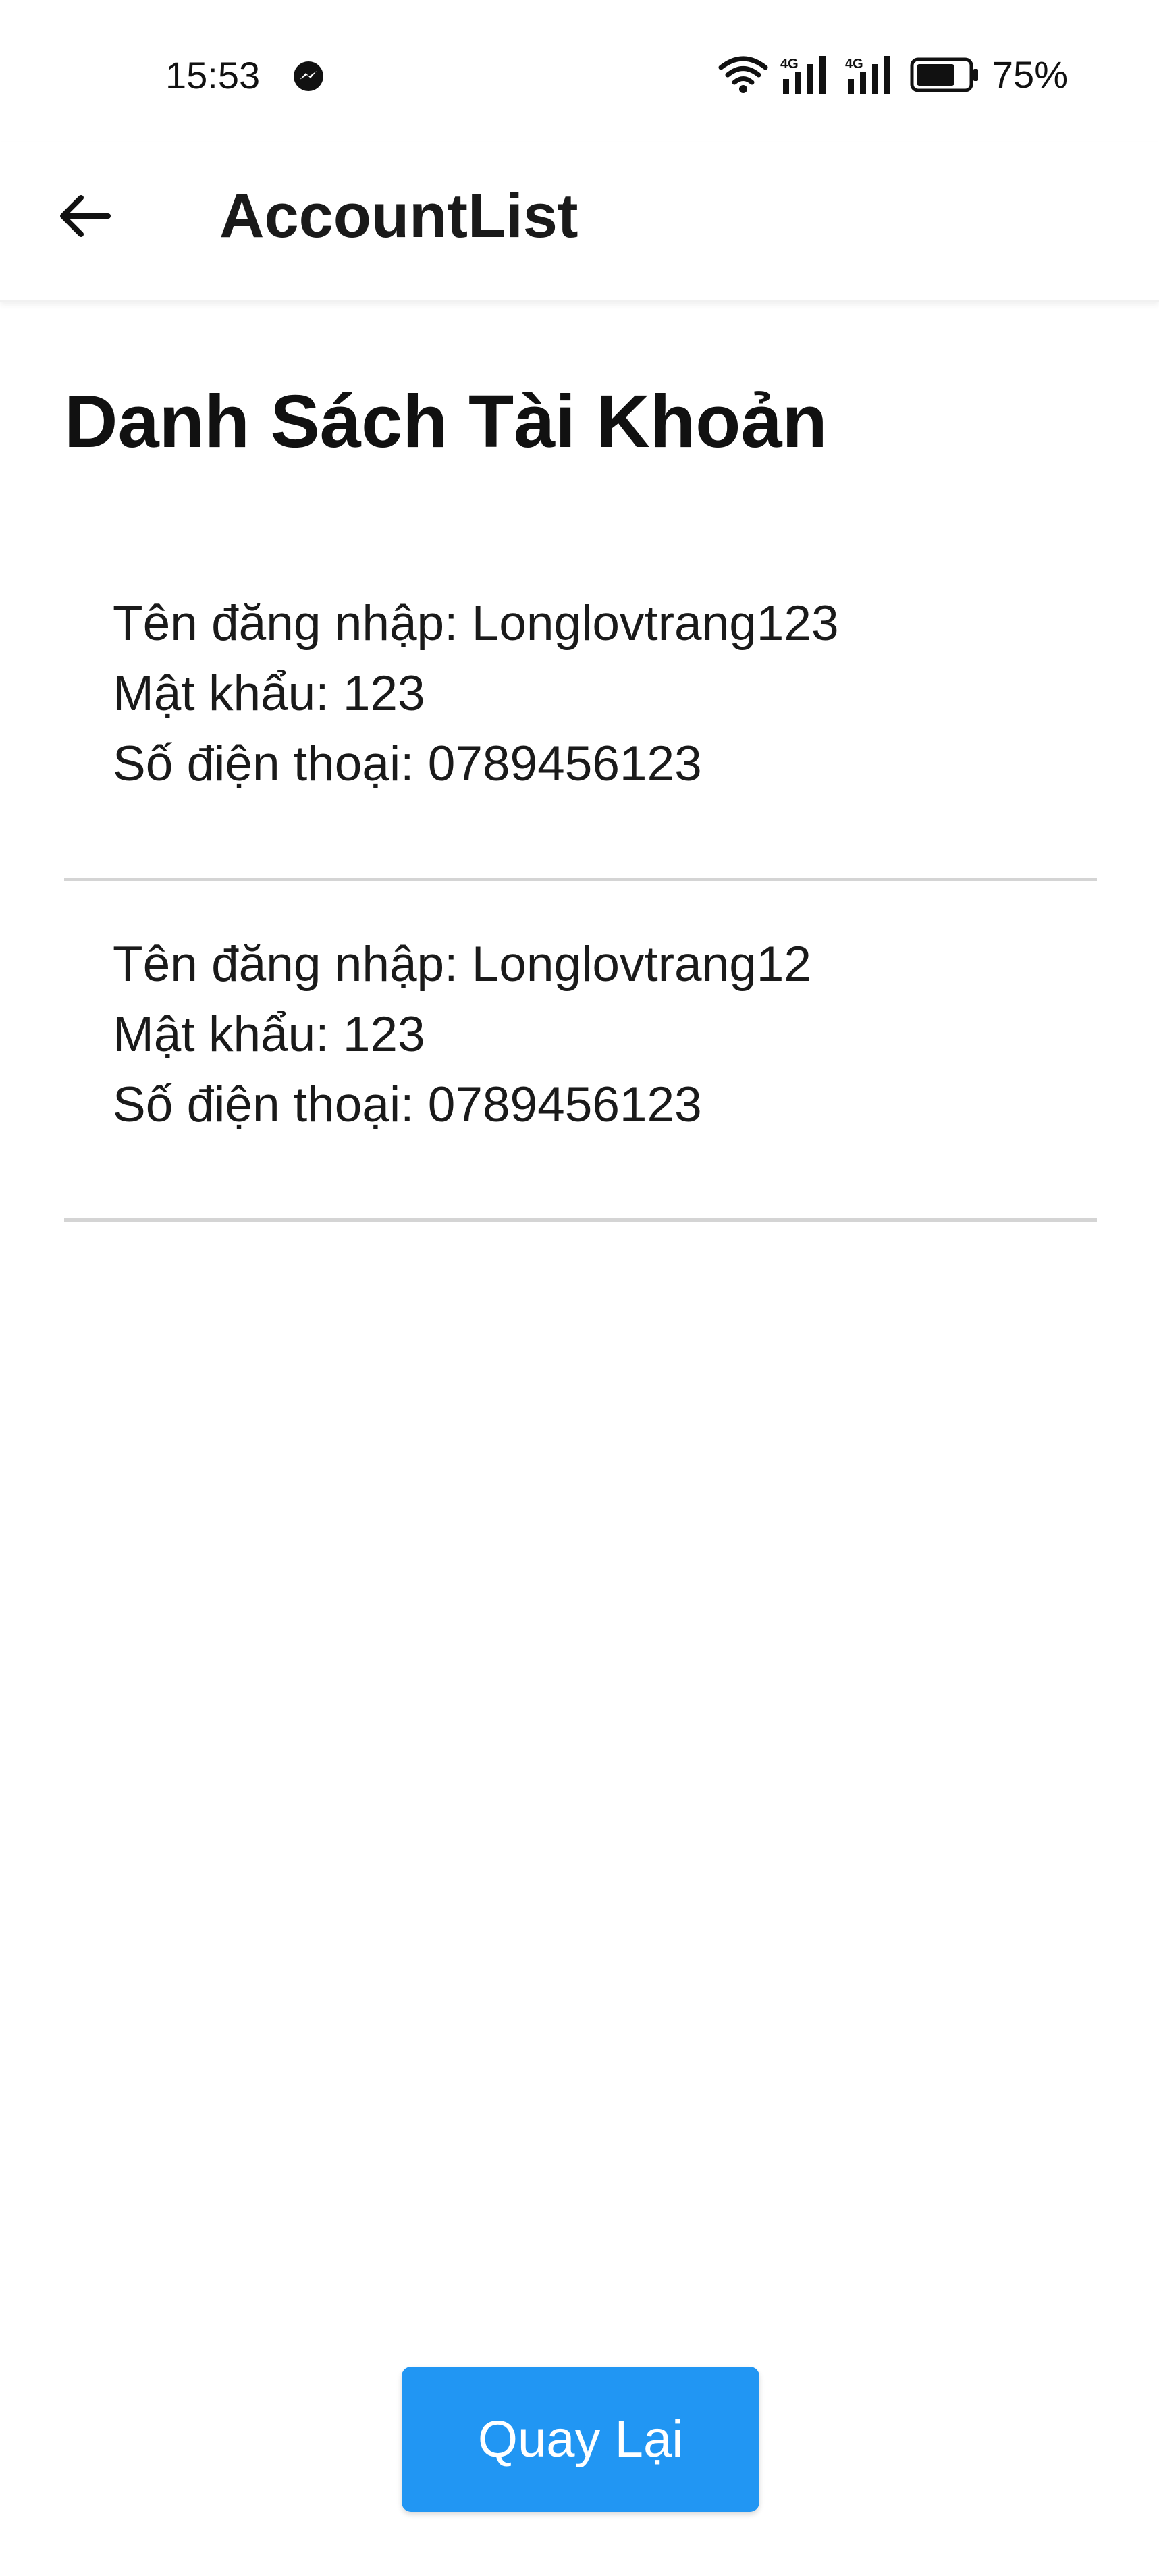 This screenshot has width=1159, height=2576. What do you see at coordinates (446, 422) in the screenshot?
I see `page-title: Danh Sách Tài Khoản` at bounding box center [446, 422].